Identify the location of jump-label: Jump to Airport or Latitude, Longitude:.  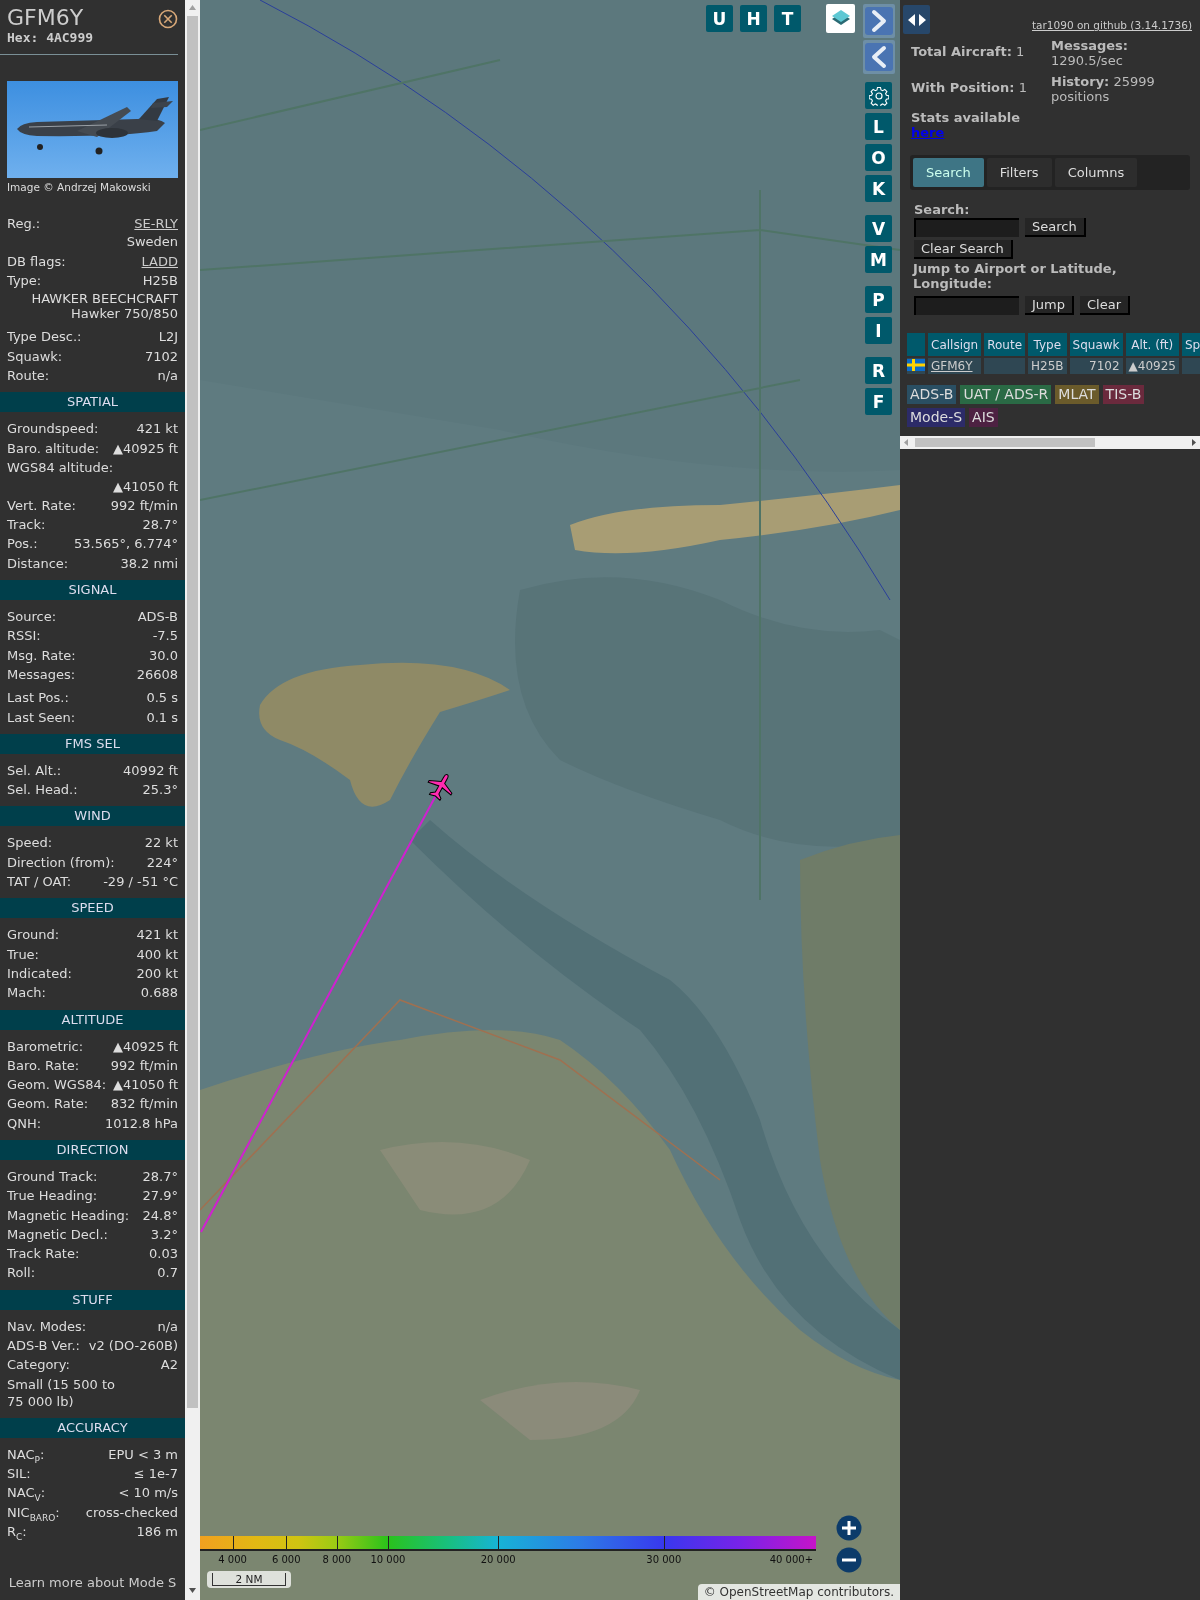
(1015, 276).